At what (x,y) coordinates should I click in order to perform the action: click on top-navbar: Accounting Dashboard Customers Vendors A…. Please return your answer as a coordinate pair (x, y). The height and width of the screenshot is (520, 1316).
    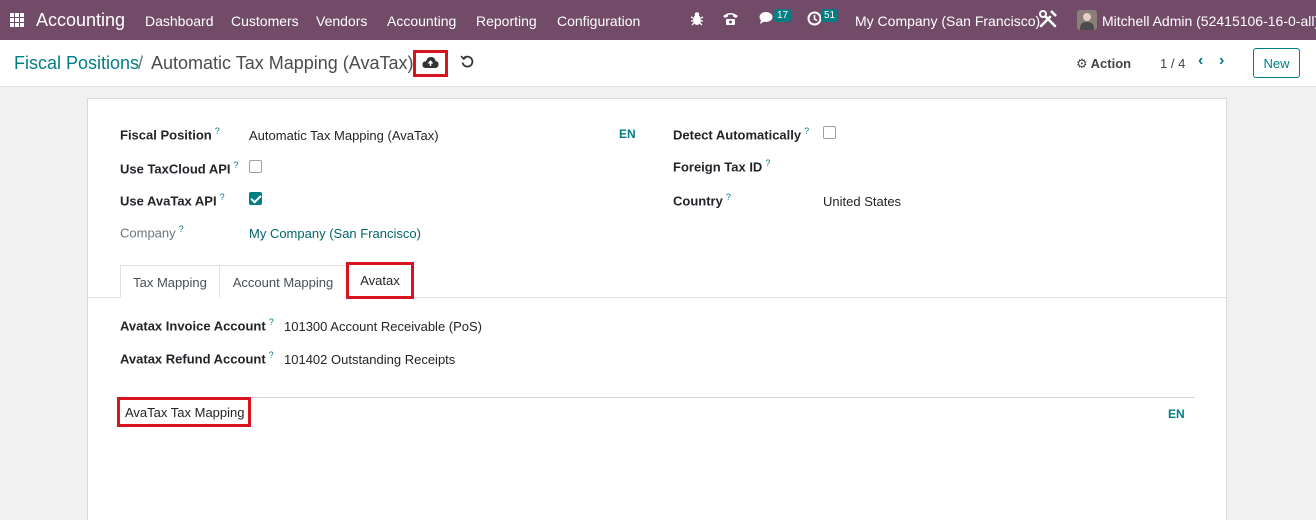
    Looking at the image, I should click on (658, 20).